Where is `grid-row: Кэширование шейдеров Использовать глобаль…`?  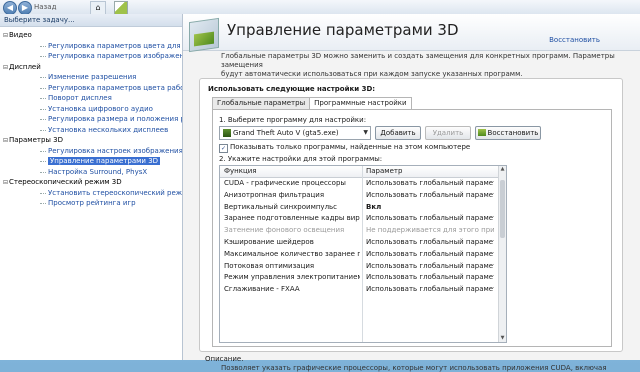 grid-row: Кэширование шейдеров Использовать глобаль… is located at coordinates (363, 243).